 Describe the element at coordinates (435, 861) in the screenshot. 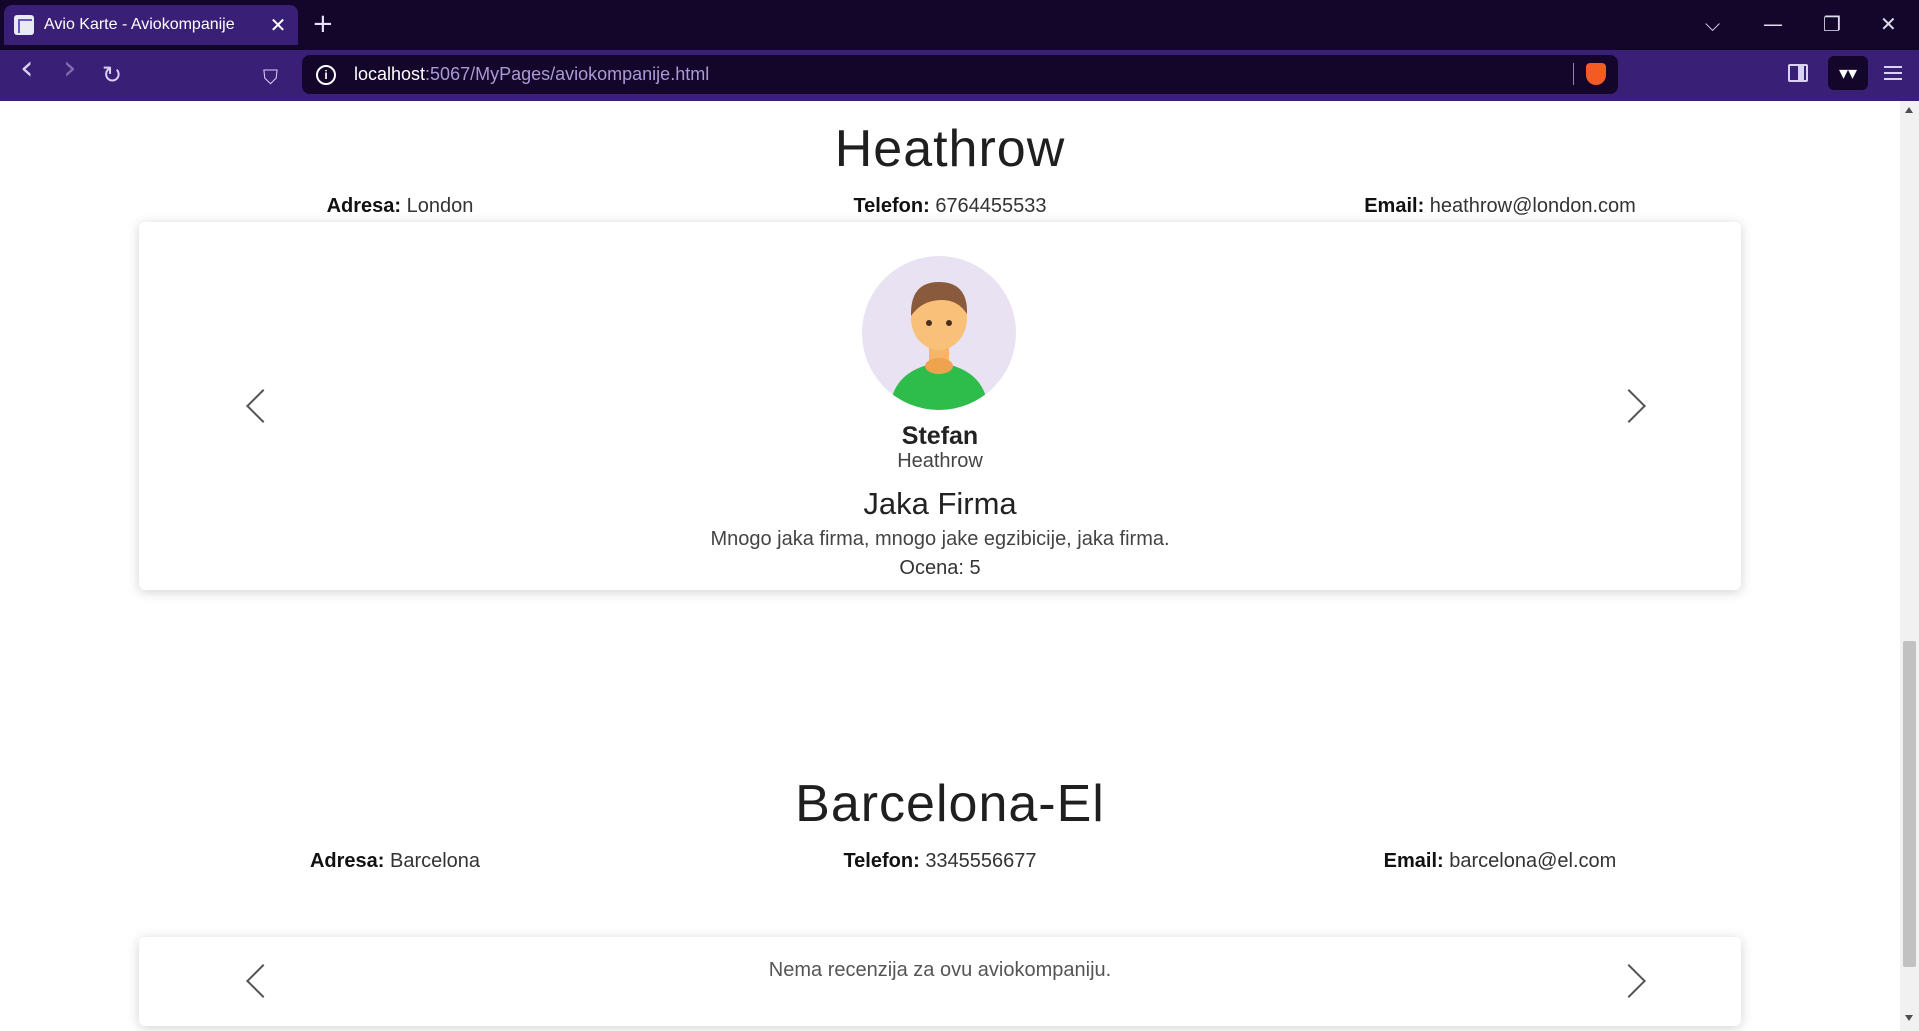

I see `address-value: Barcelona` at that location.